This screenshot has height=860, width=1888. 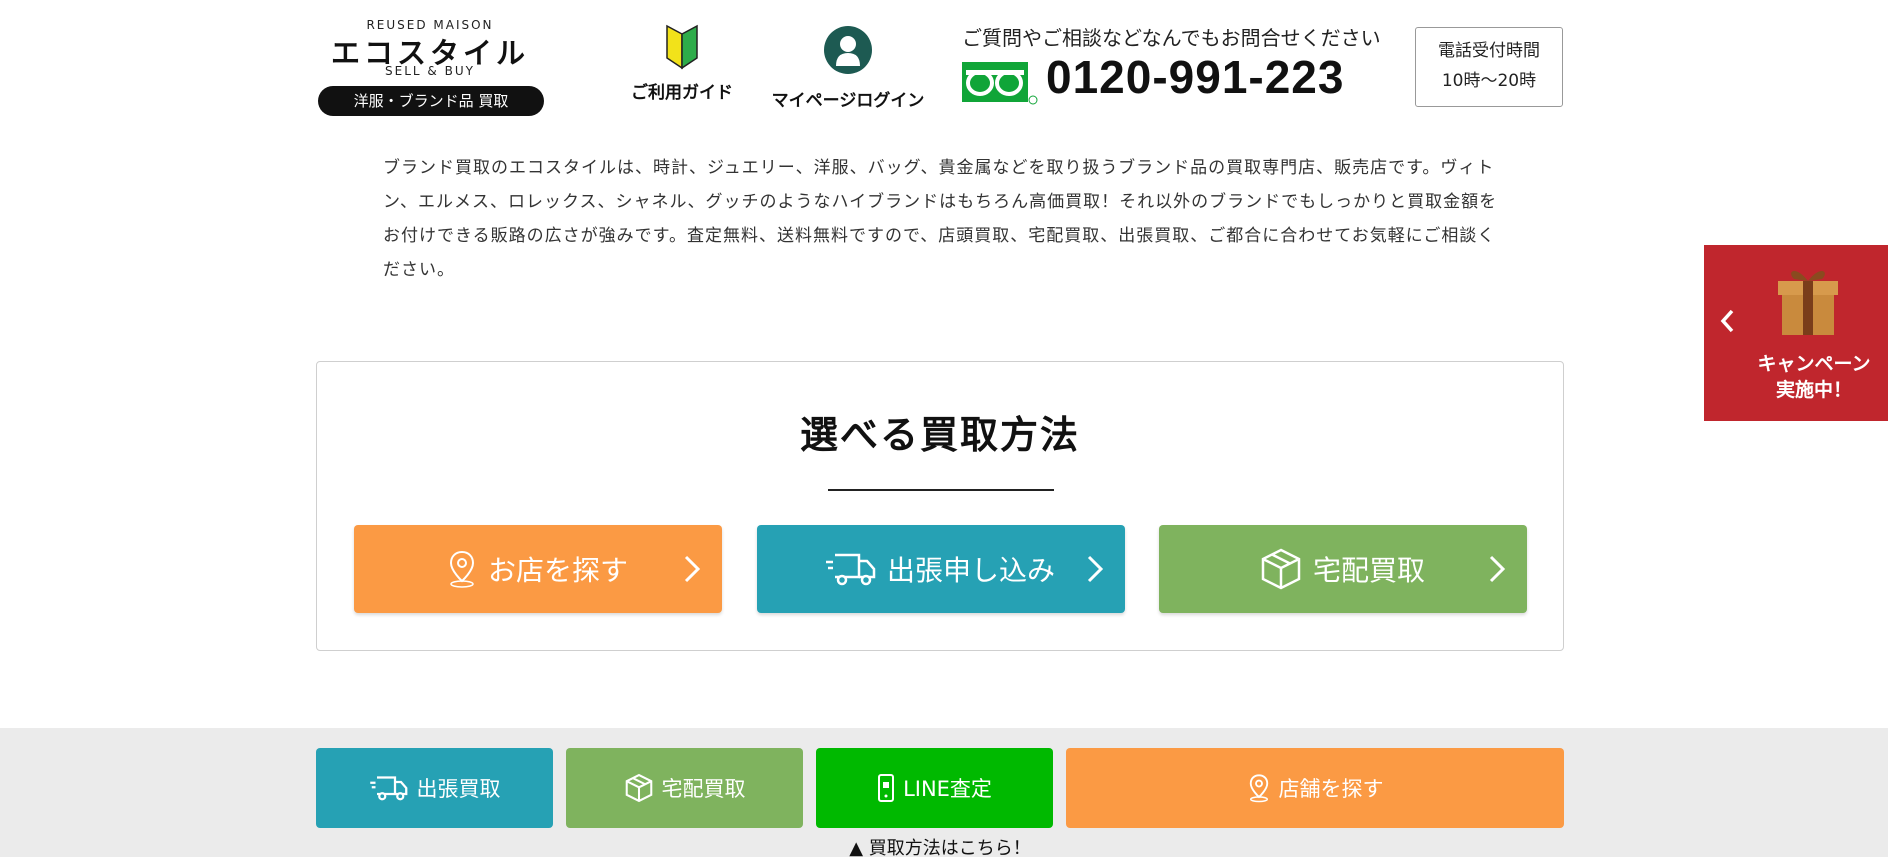 What do you see at coordinates (458, 789) in the screenshot?
I see `bottom-visit-label: 出張買取` at bounding box center [458, 789].